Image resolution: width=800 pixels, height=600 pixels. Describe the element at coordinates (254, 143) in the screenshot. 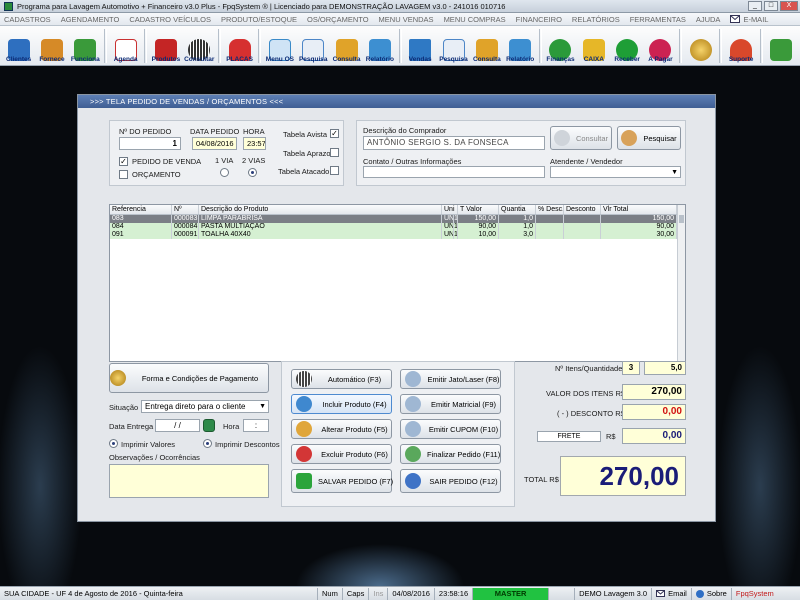

I see `hora-field: 23:57` at that location.